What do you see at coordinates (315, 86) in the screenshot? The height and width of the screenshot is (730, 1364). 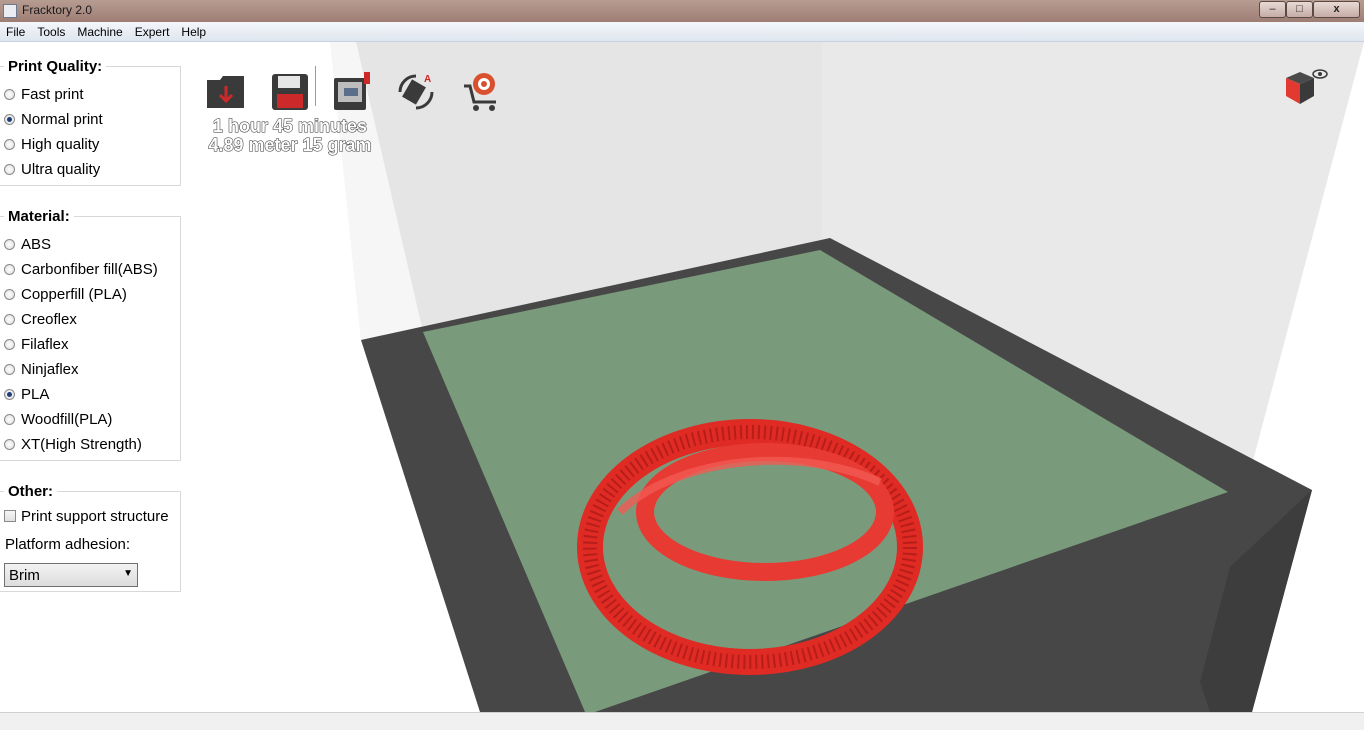 I see `toolbar-separator` at bounding box center [315, 86].